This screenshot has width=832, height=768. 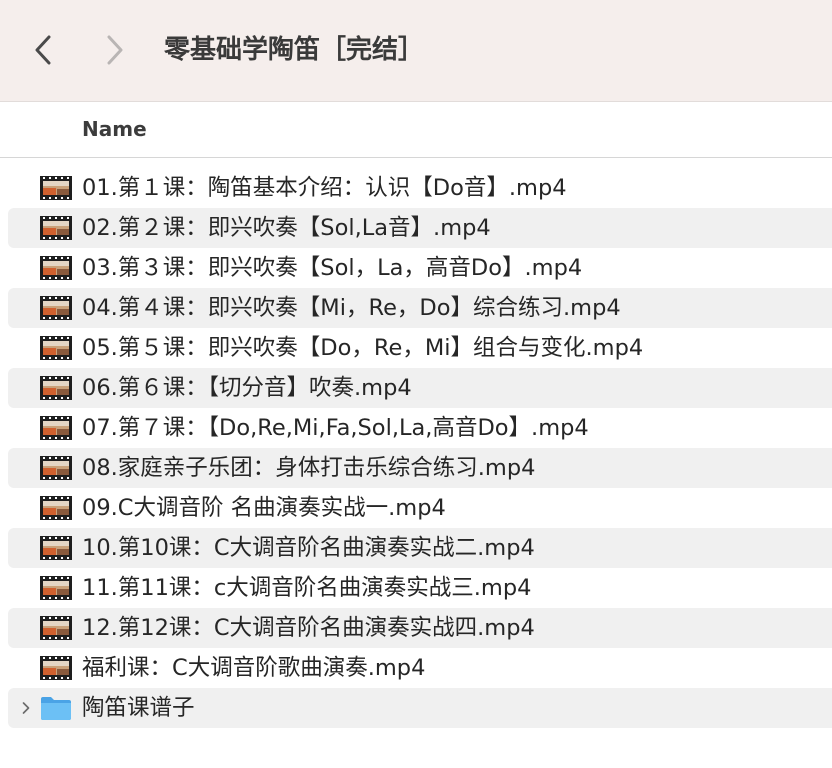 I want to click on file-row: 09.C大调音阶 名曲演奏实战一.mp4, so click(x=420, y=508).